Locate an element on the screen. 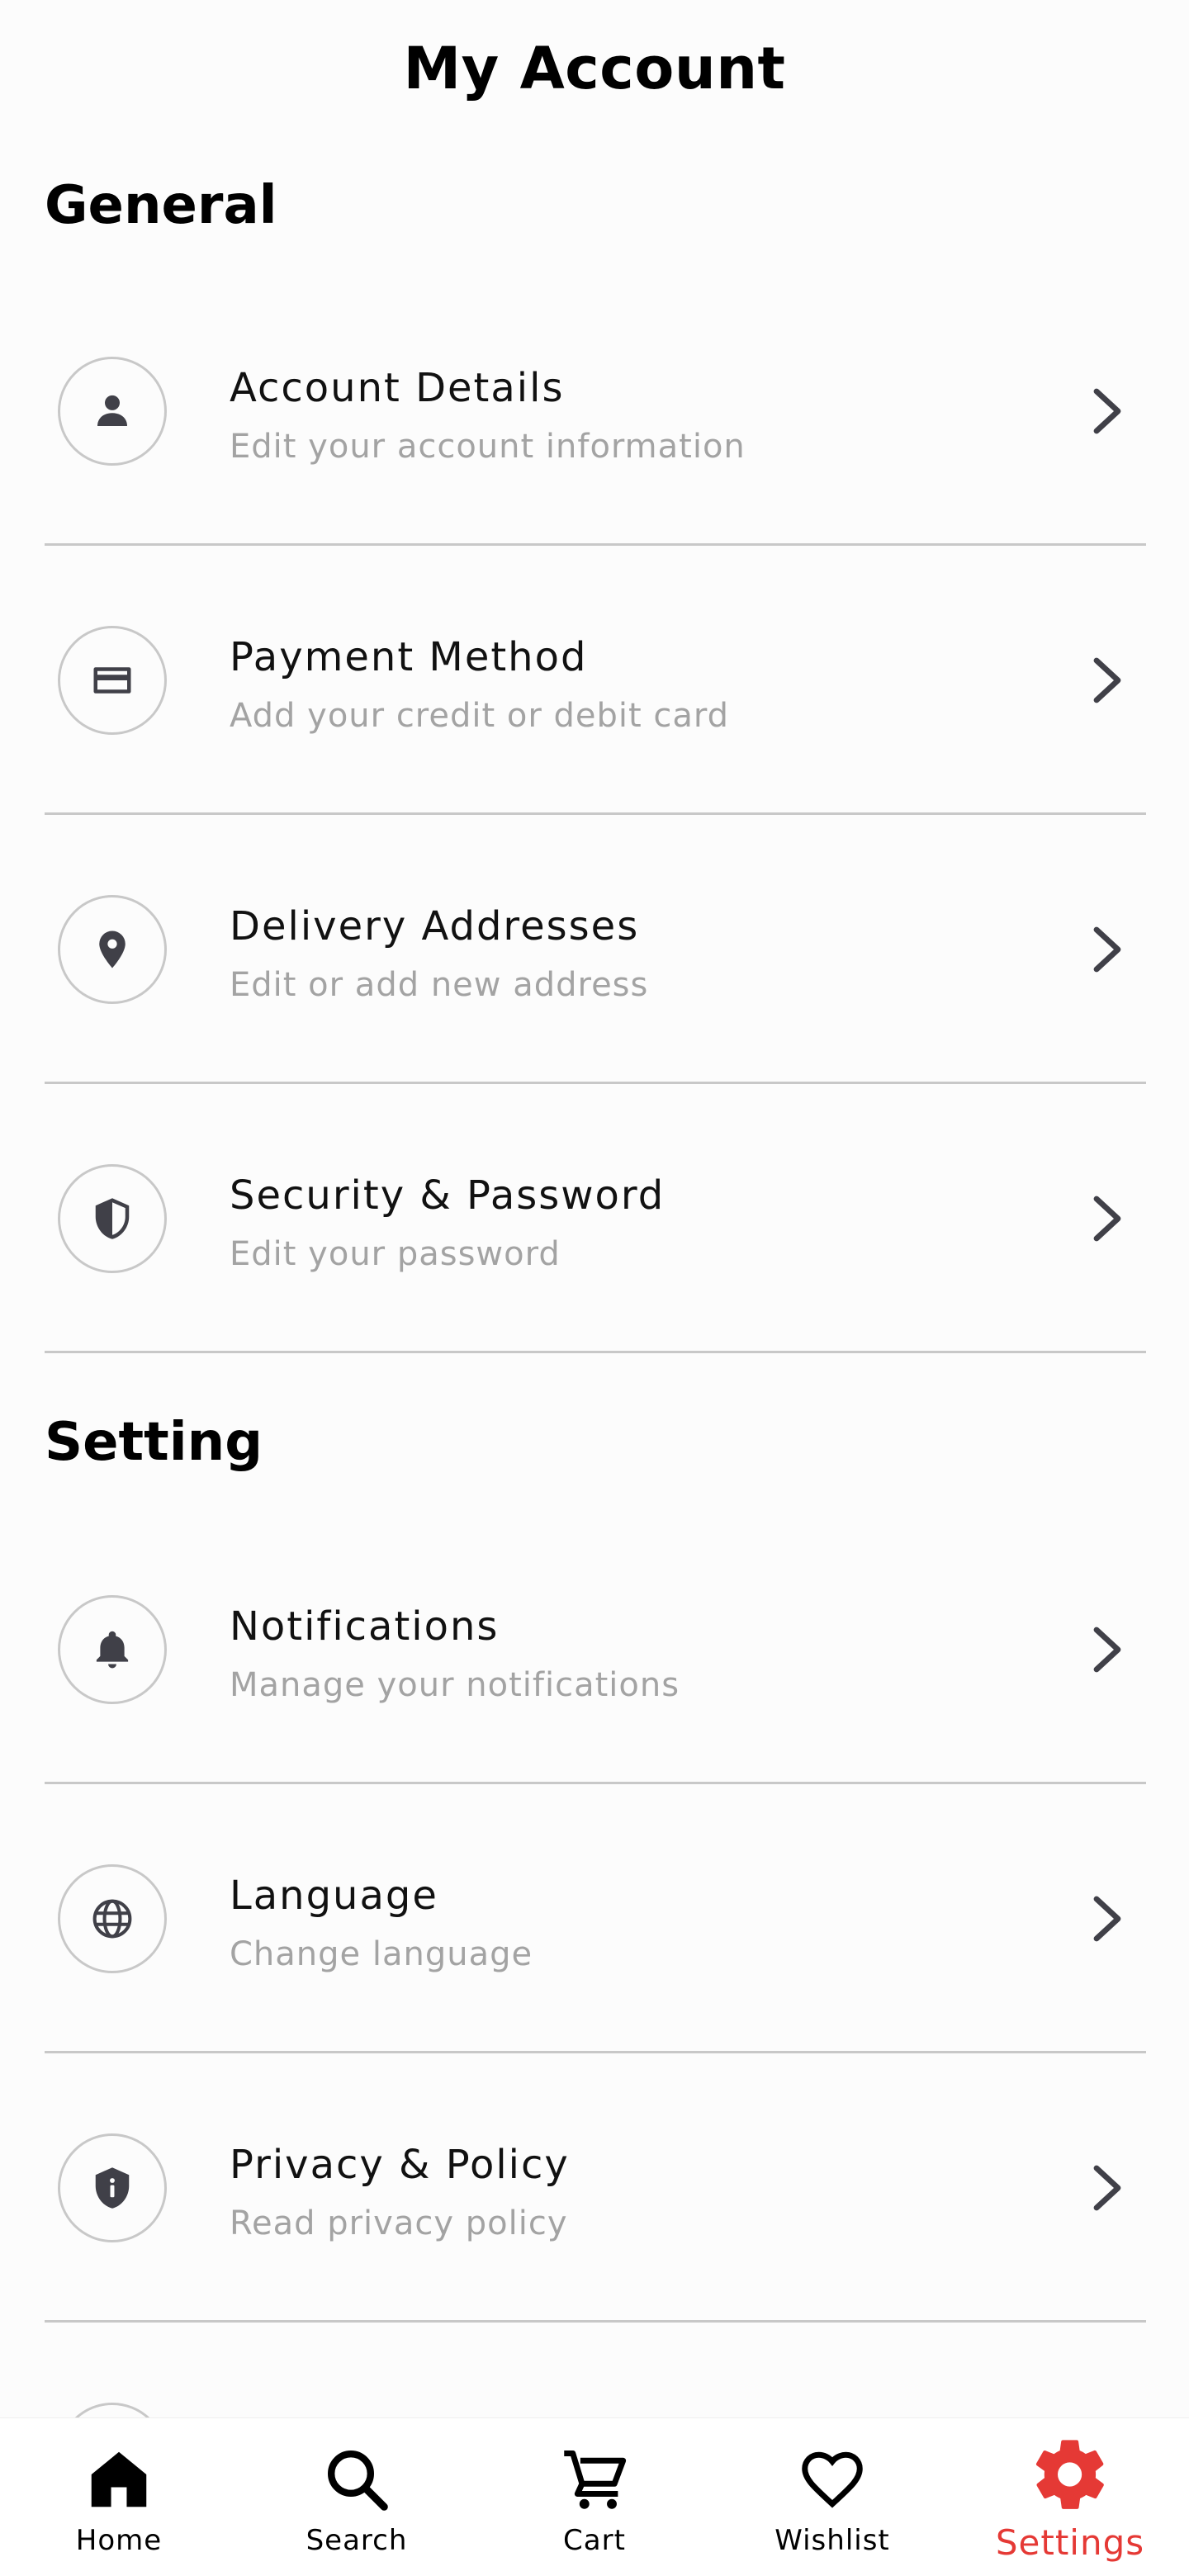  menu-item-subtitle: Read privacy policy is located at coordinates (399, 2223).